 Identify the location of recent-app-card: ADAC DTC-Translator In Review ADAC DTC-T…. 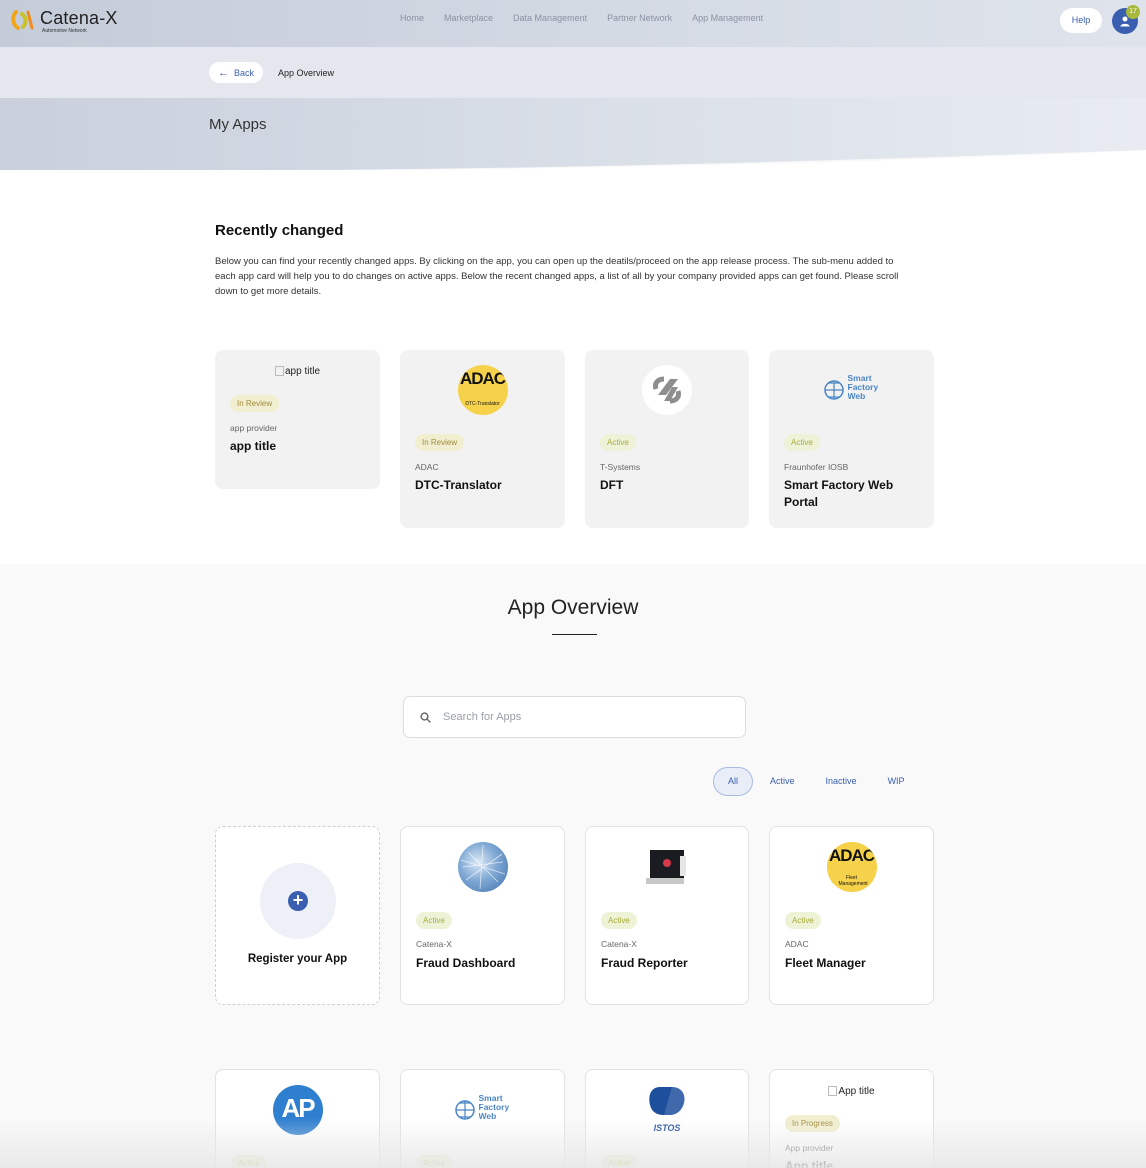
(482, 439).